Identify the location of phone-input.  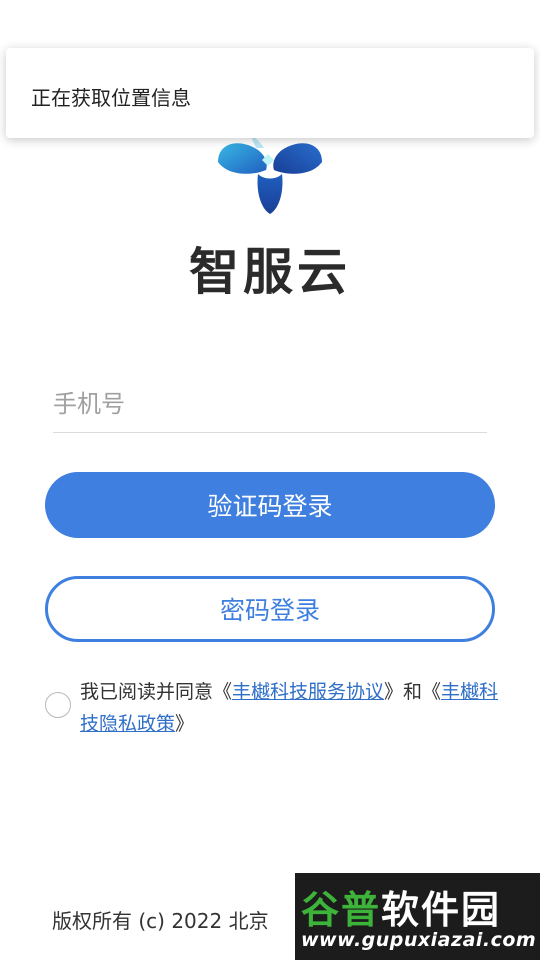
(270, 404).